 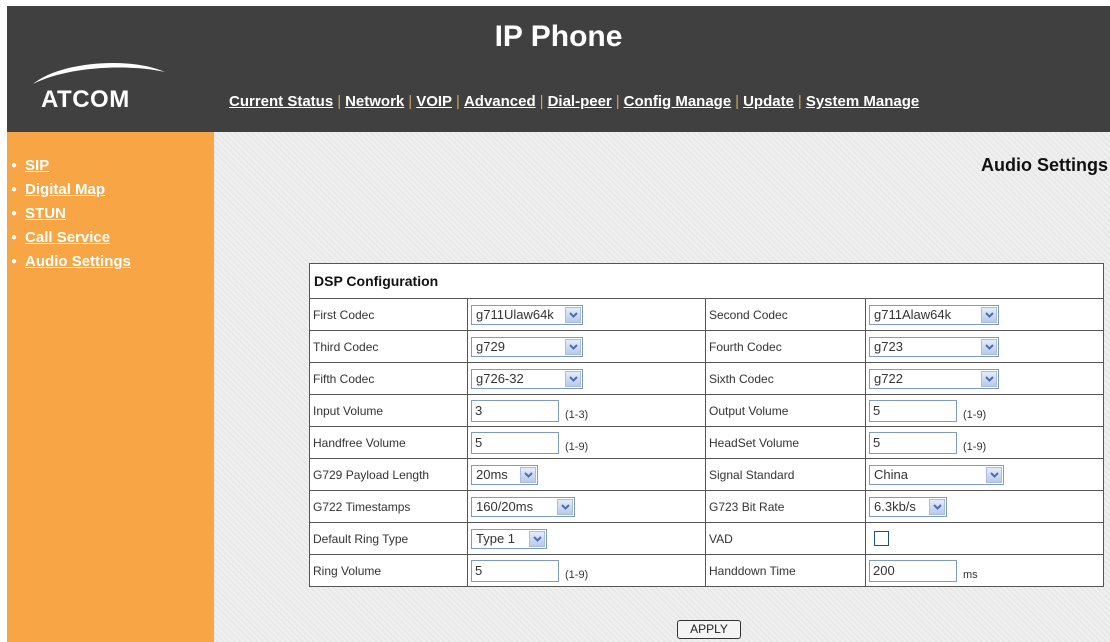 I want to click on default-ring-type-select: Type 1, so click(x=509, y=538).